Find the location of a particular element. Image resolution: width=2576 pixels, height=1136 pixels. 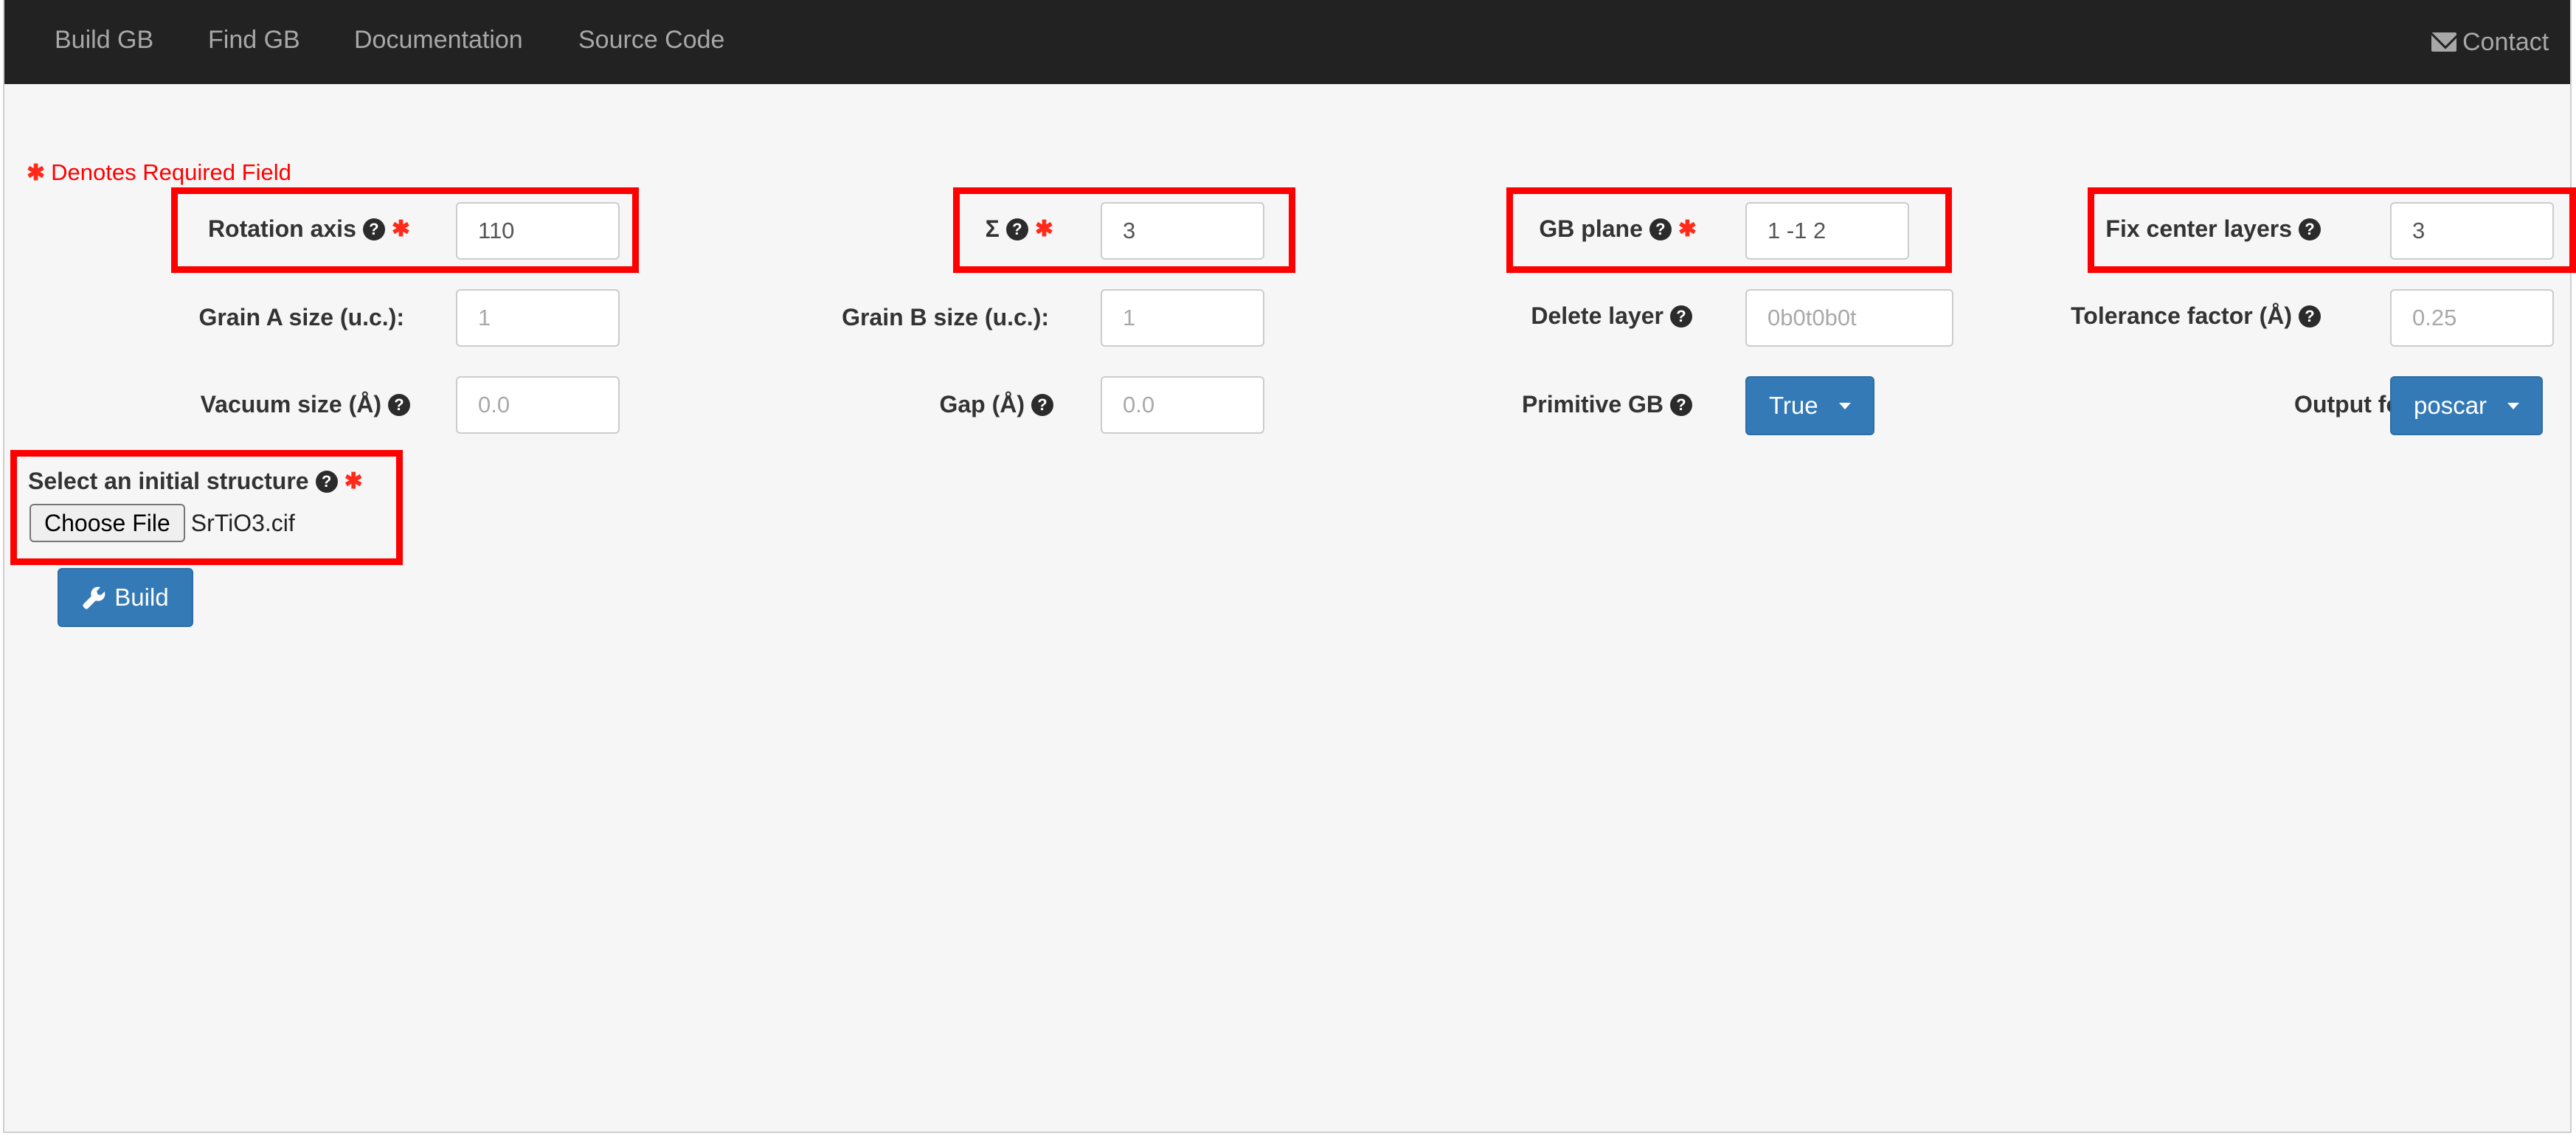

sigma-label: Σ ? ✱ is located at coordinates (1020, 229).